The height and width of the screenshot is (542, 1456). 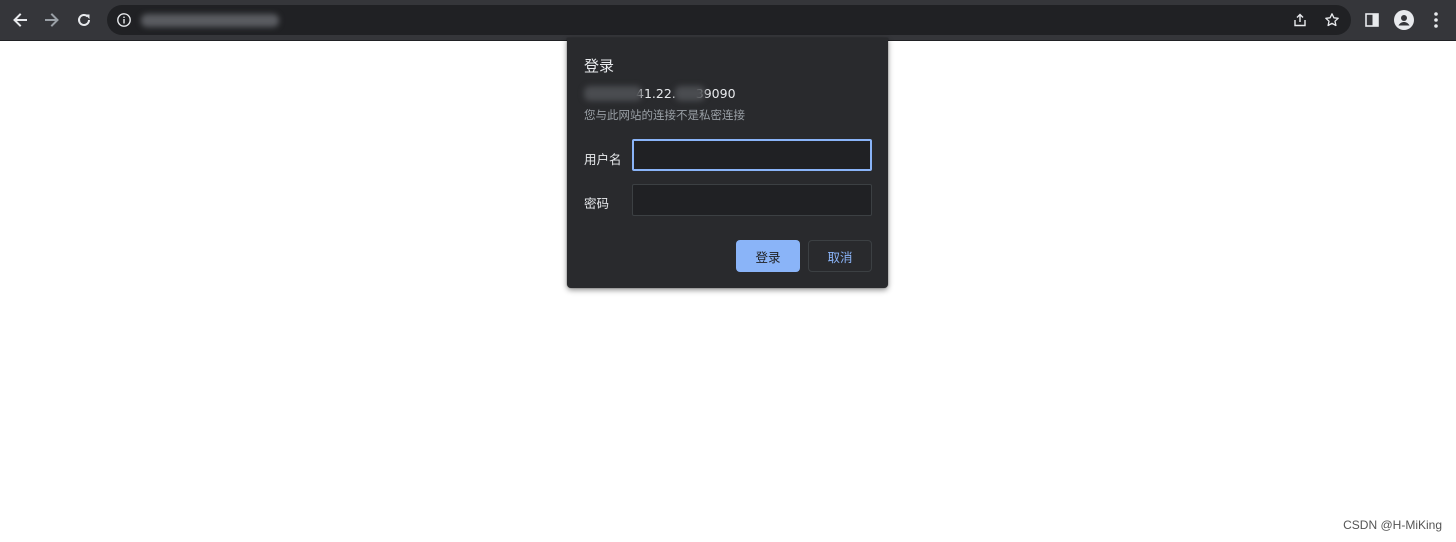 I want to click on address-bar, so click(x=729, y=20).